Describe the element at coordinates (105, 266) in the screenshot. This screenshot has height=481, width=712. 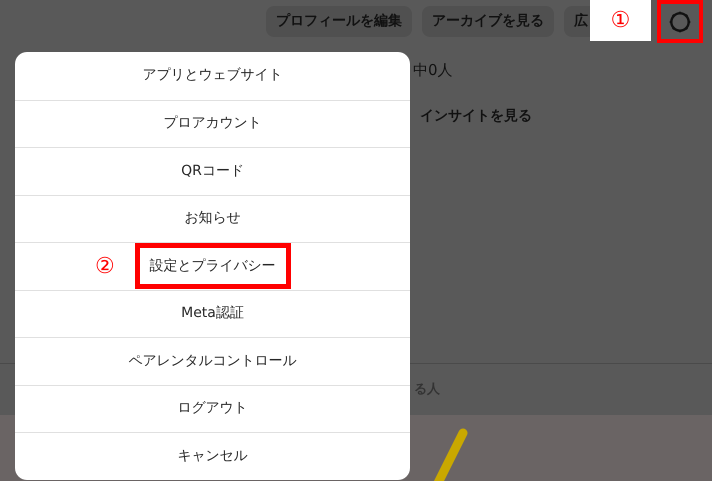
I see `annotation-number: ②` at that location.